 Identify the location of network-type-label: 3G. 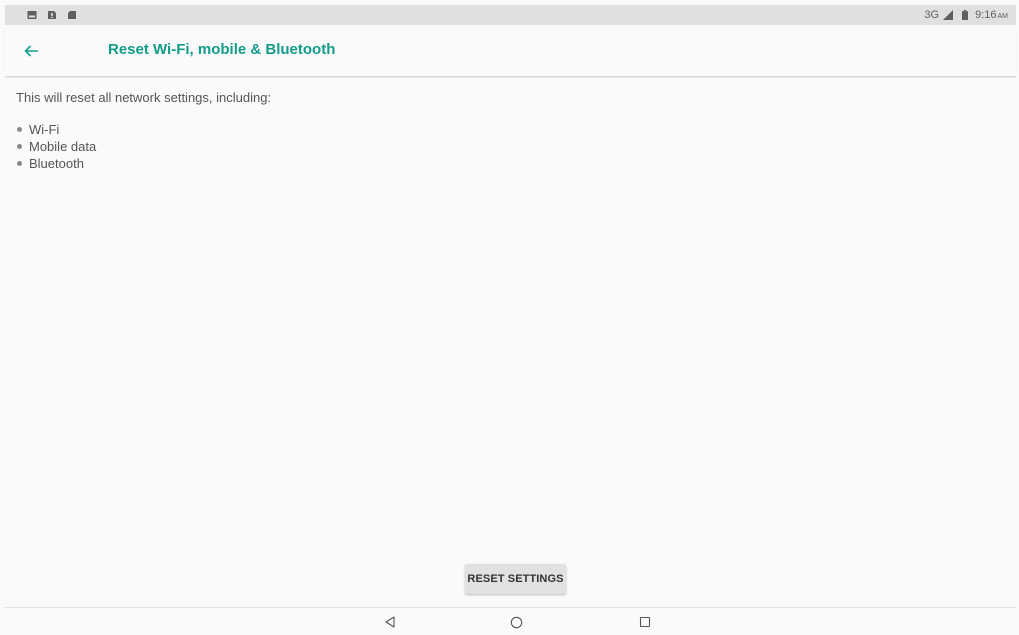
(932, 15).